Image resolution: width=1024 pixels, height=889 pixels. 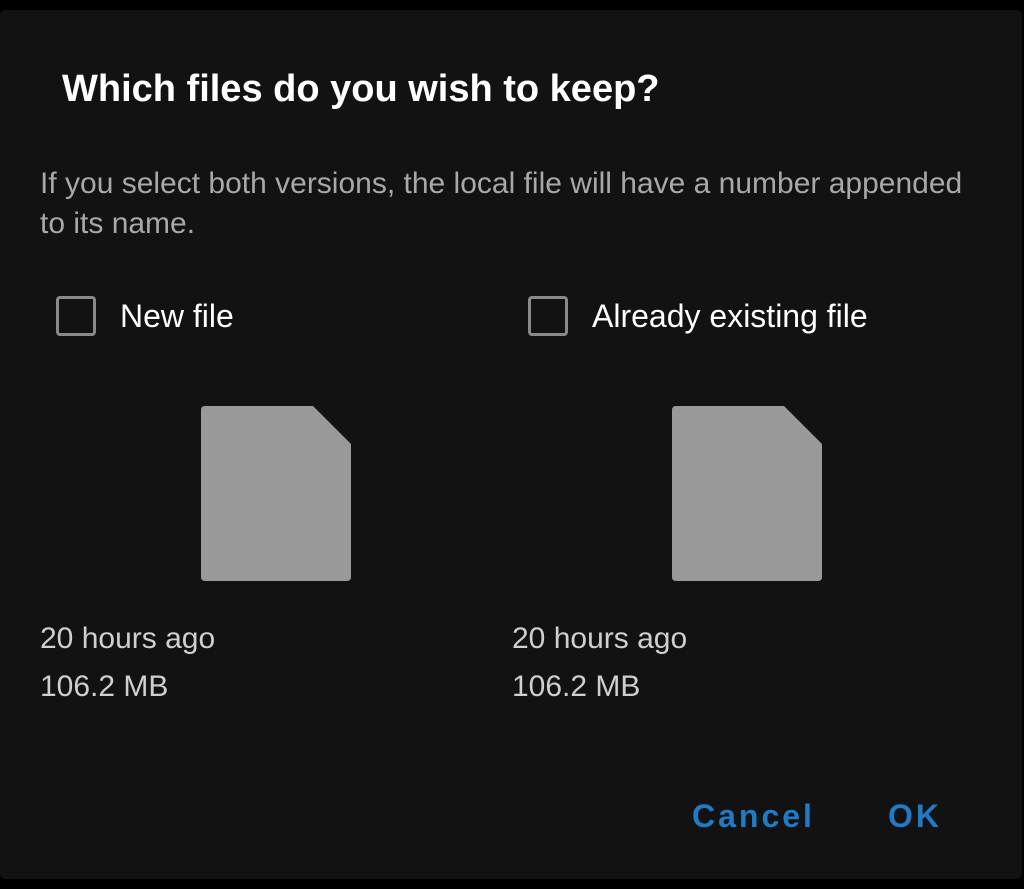 What do you see at coordinates (104, 686) in the screenshot?
I see `new-file-size: 106.2 MB` at bounding box center [104, 686].